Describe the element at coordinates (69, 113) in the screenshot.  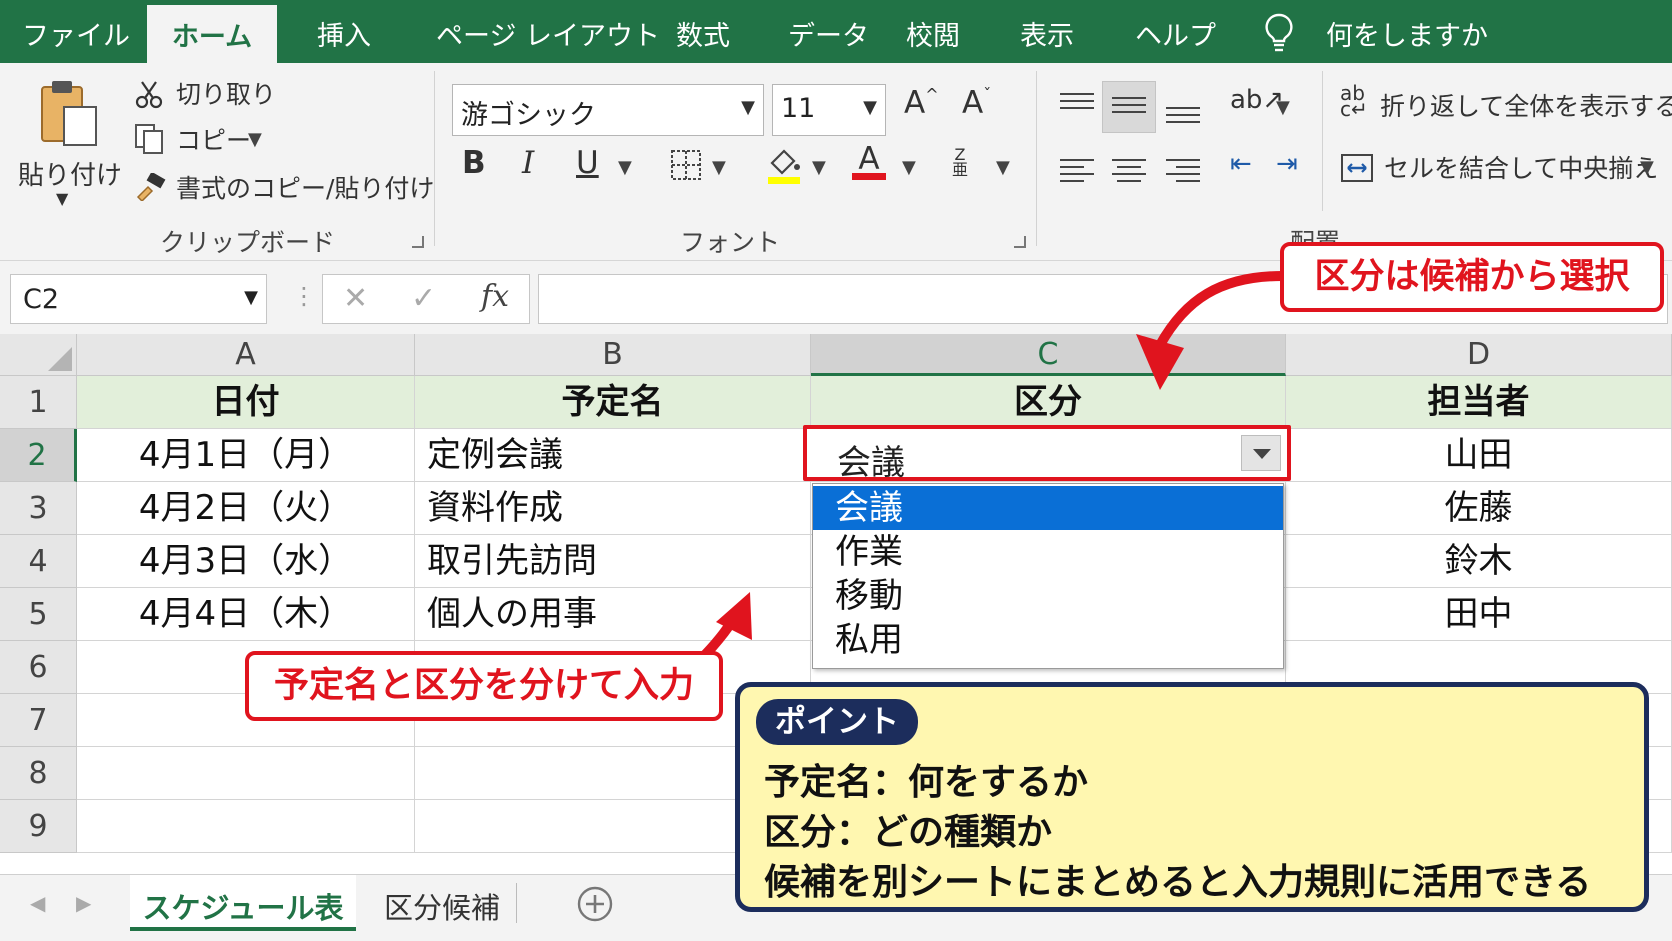
I see `paste-icon` at that location.